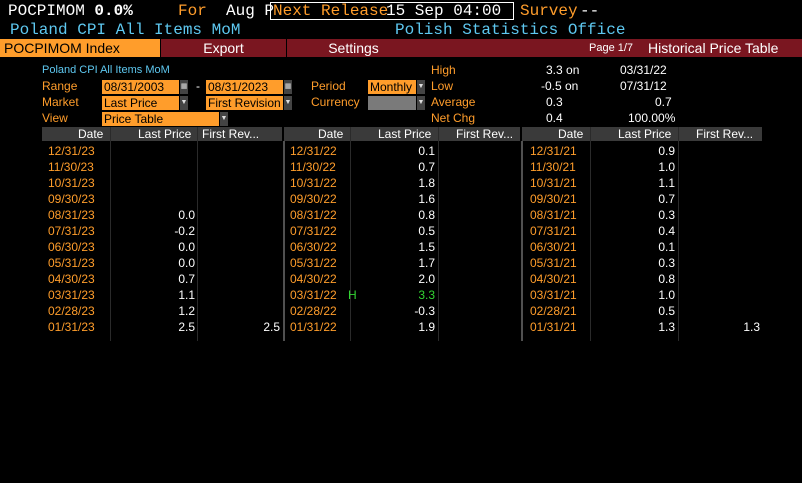 This screenshot has width=802, height=483. What do you see at coordinates (353, 48) in the screenshot?
I see `settings-button: Settings` at bounding box center [353, 48].